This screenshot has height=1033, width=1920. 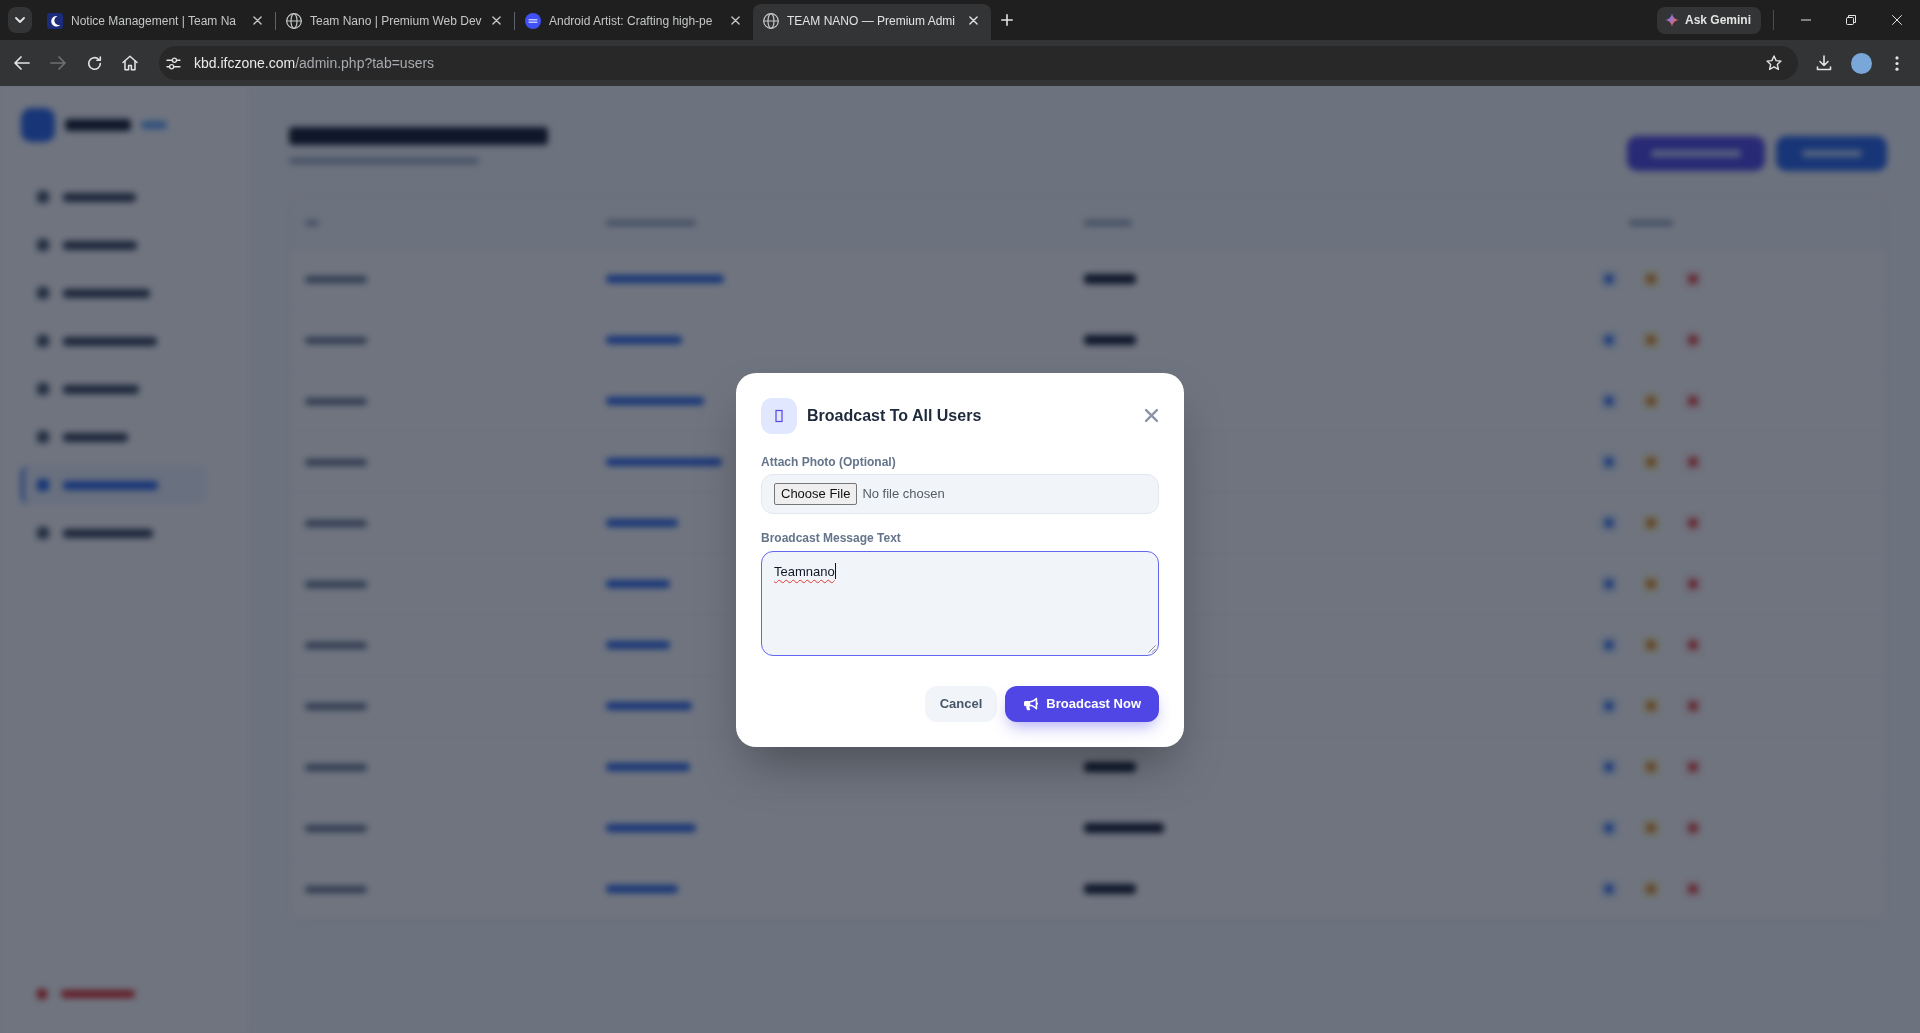 I want to click on text-cursor-icon, so click(x=835, y=570).